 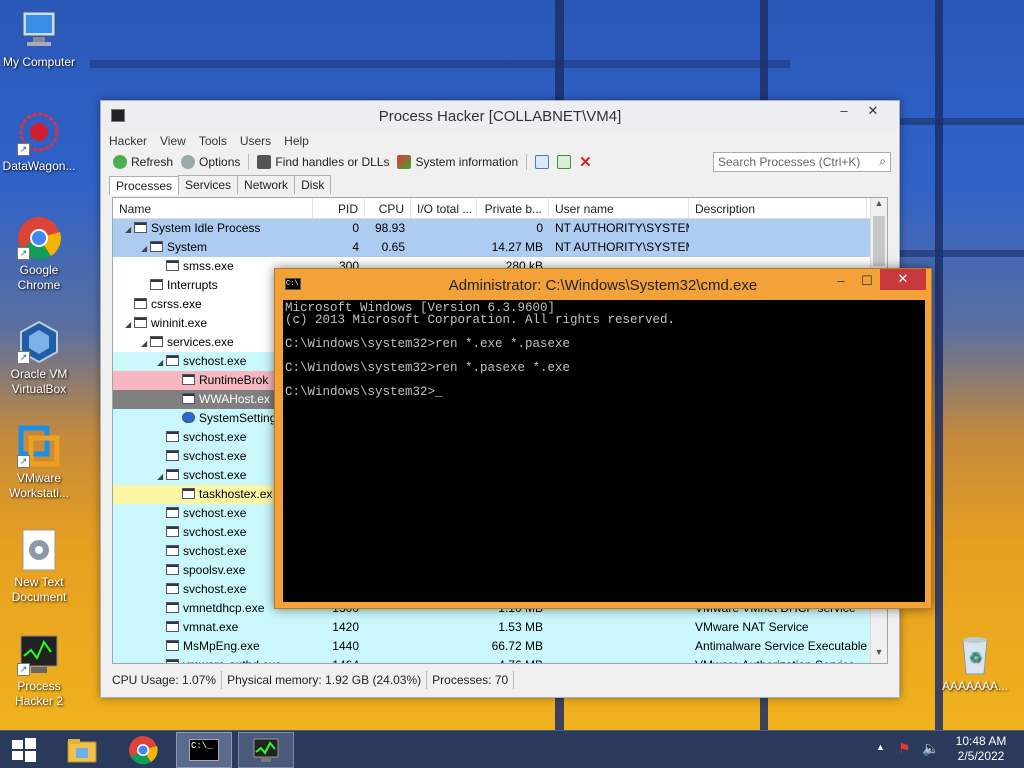 What do you see at coordinates (323, 162) in the screenshot?
I see `find-handles-button: Find handles or DLLs` at bounding box center [323, 162].